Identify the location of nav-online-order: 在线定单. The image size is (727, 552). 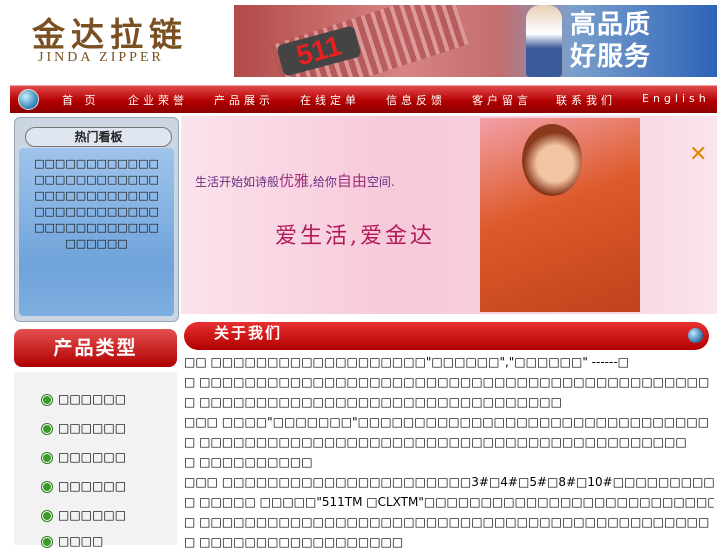
(330, 100).